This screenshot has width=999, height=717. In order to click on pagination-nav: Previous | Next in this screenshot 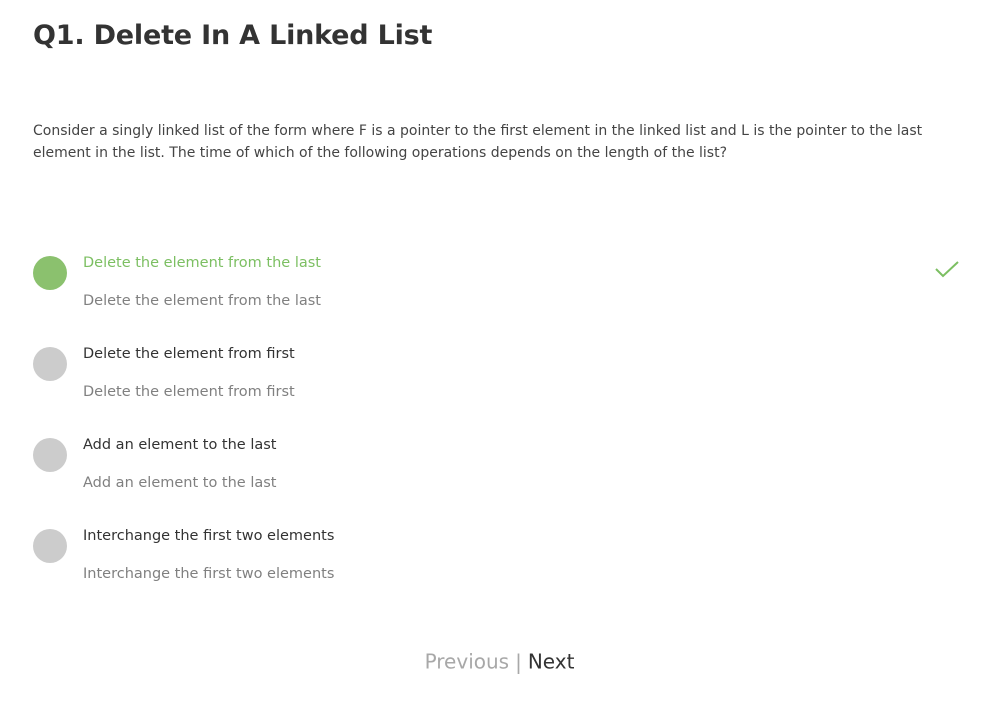, I will do `click(499, 661)`.